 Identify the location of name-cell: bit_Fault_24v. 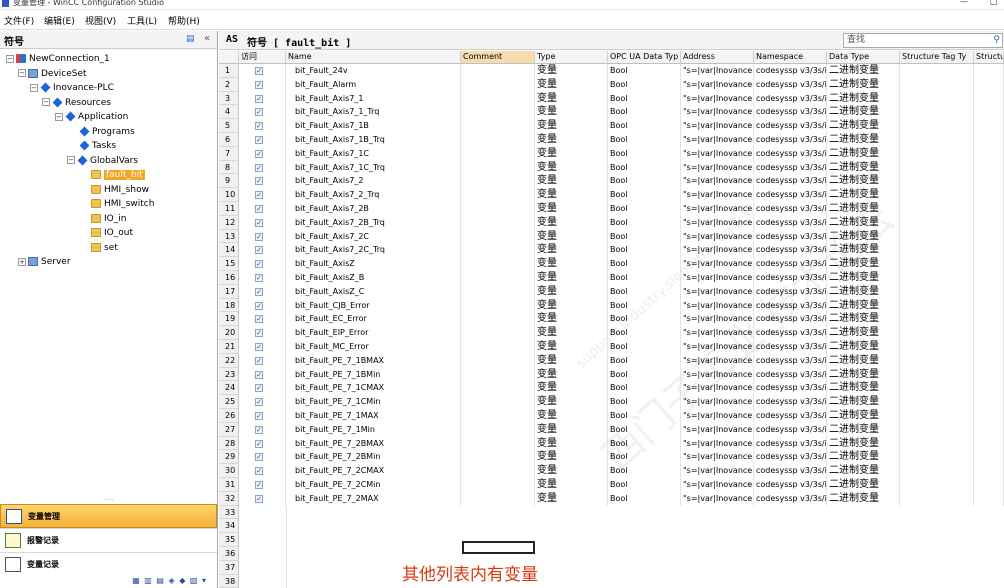
(373, 71).